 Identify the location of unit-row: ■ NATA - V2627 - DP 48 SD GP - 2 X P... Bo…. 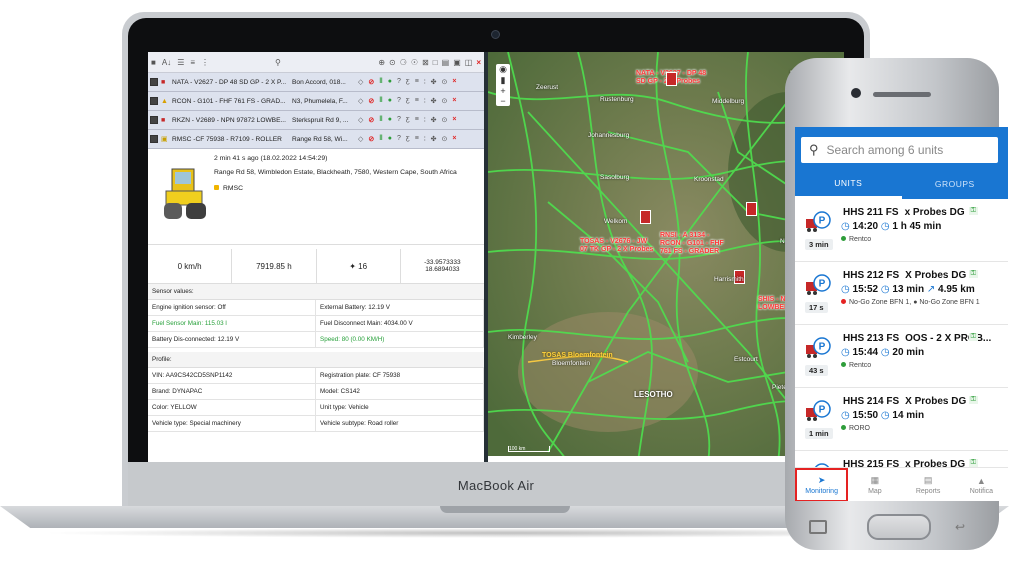
(316, 82).